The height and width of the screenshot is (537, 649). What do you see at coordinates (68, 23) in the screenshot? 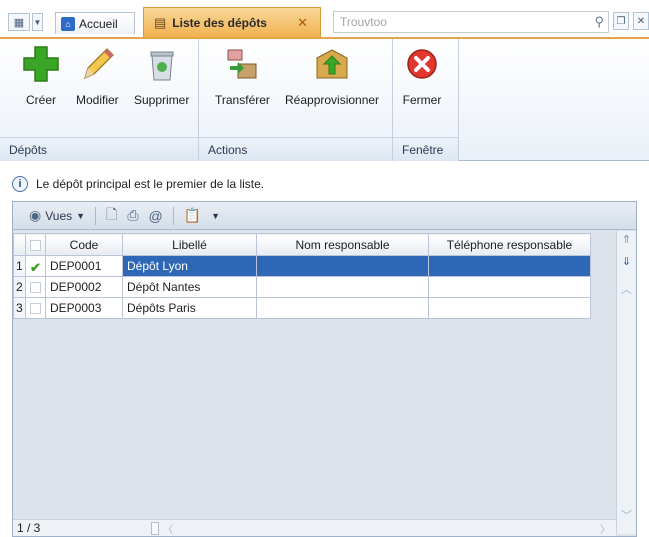
I see `home-icon: ⌂` at bounding box center [68, 23].